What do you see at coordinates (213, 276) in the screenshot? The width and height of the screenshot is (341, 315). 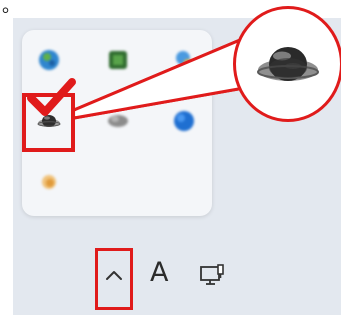 I see `network-monitor-icon` at bounding box center [213, 276].